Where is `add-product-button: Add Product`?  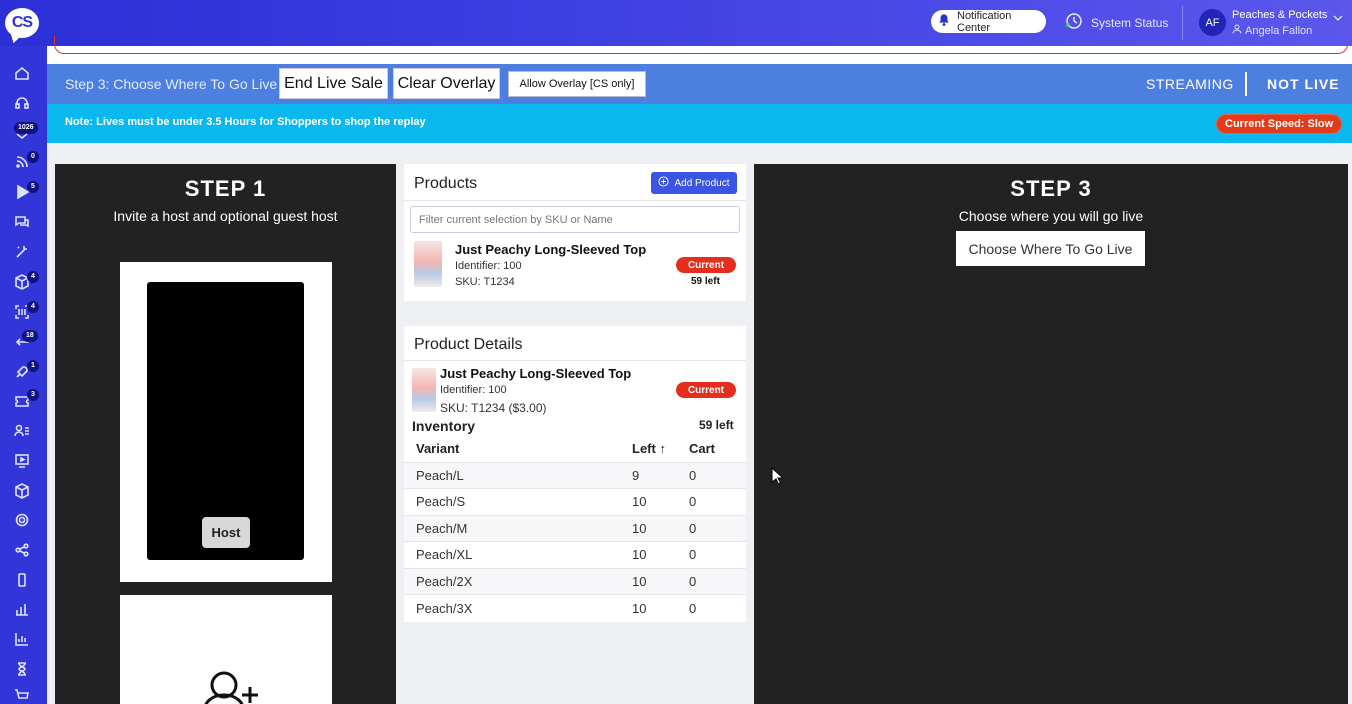
add-product-button: Add Product is located at coordinates (694, 183).